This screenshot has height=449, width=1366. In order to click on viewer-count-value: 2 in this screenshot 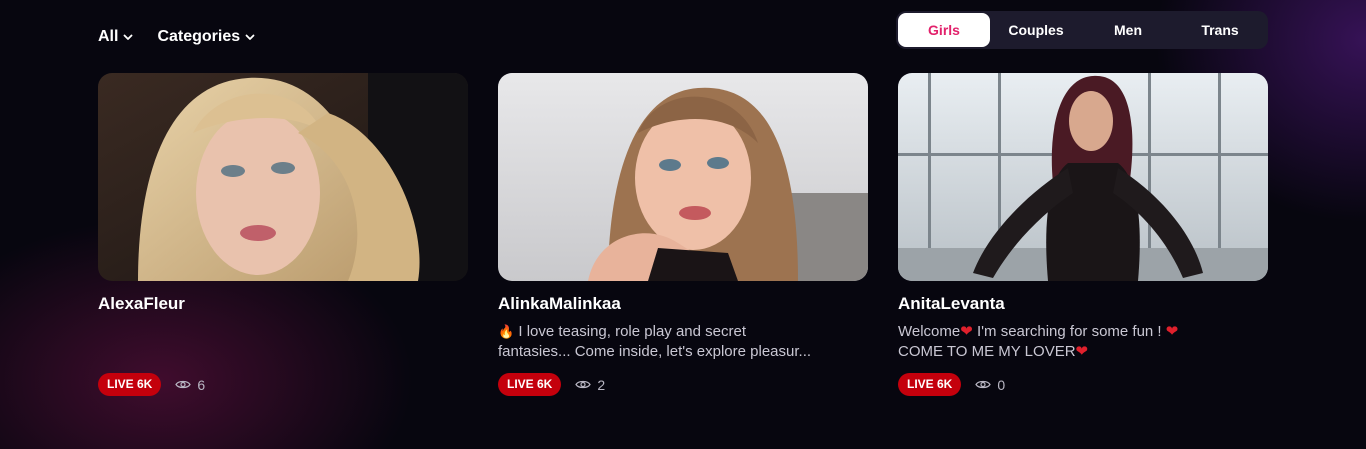, I will do `click(601, 384)`.